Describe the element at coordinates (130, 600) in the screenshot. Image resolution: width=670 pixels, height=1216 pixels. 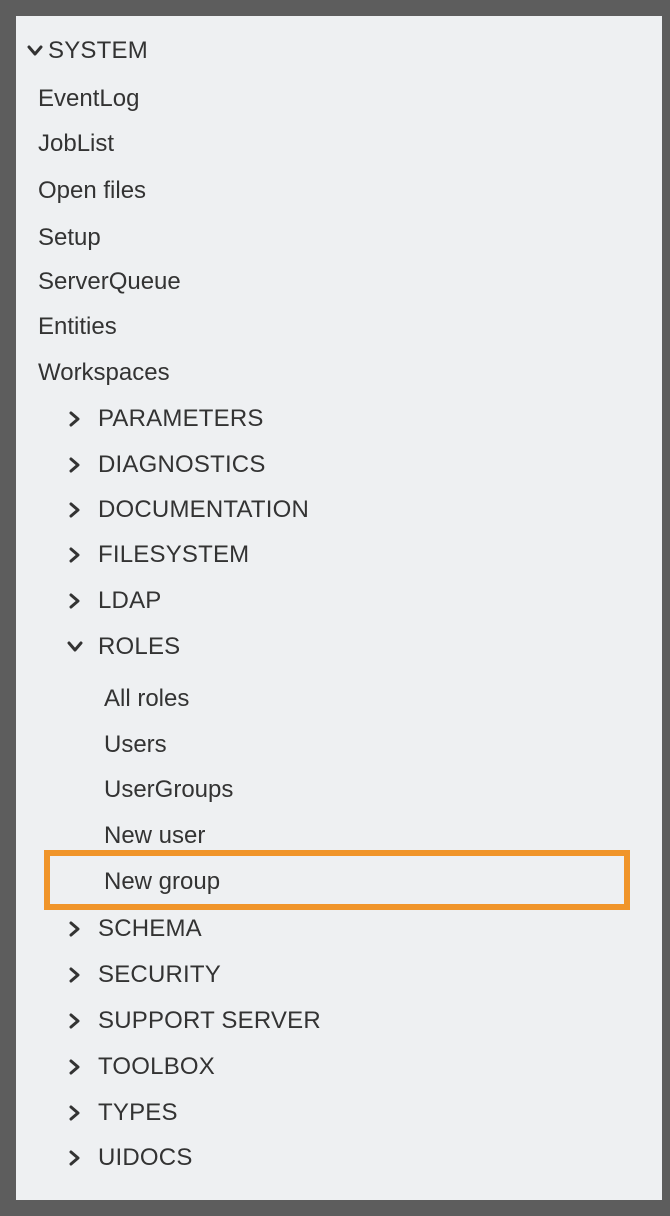
I see `tree-folder-label: LDAP` at that location.